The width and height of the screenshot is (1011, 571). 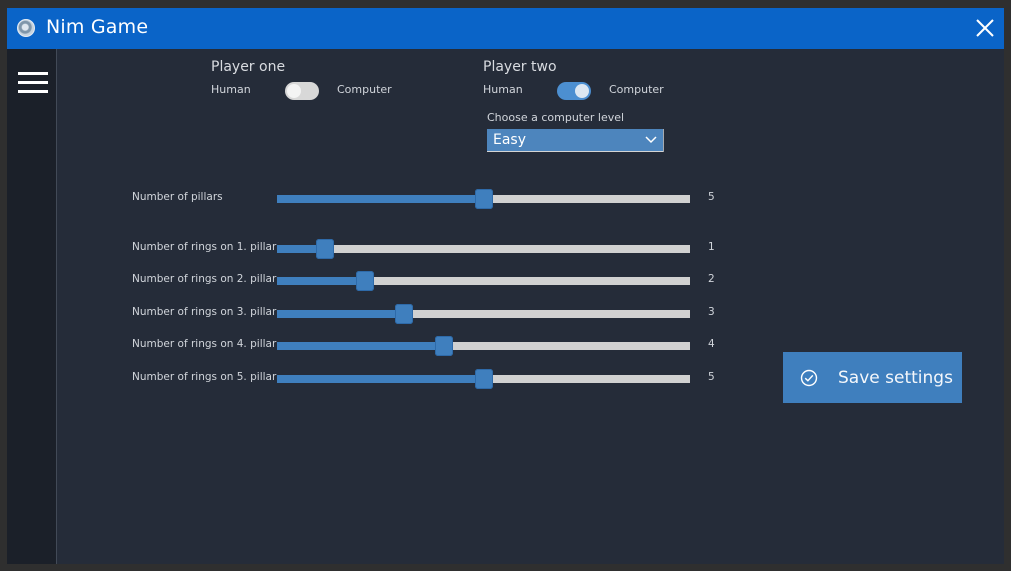 I want to click on save-settings-button: Save settings, so click(x=872, y=377).